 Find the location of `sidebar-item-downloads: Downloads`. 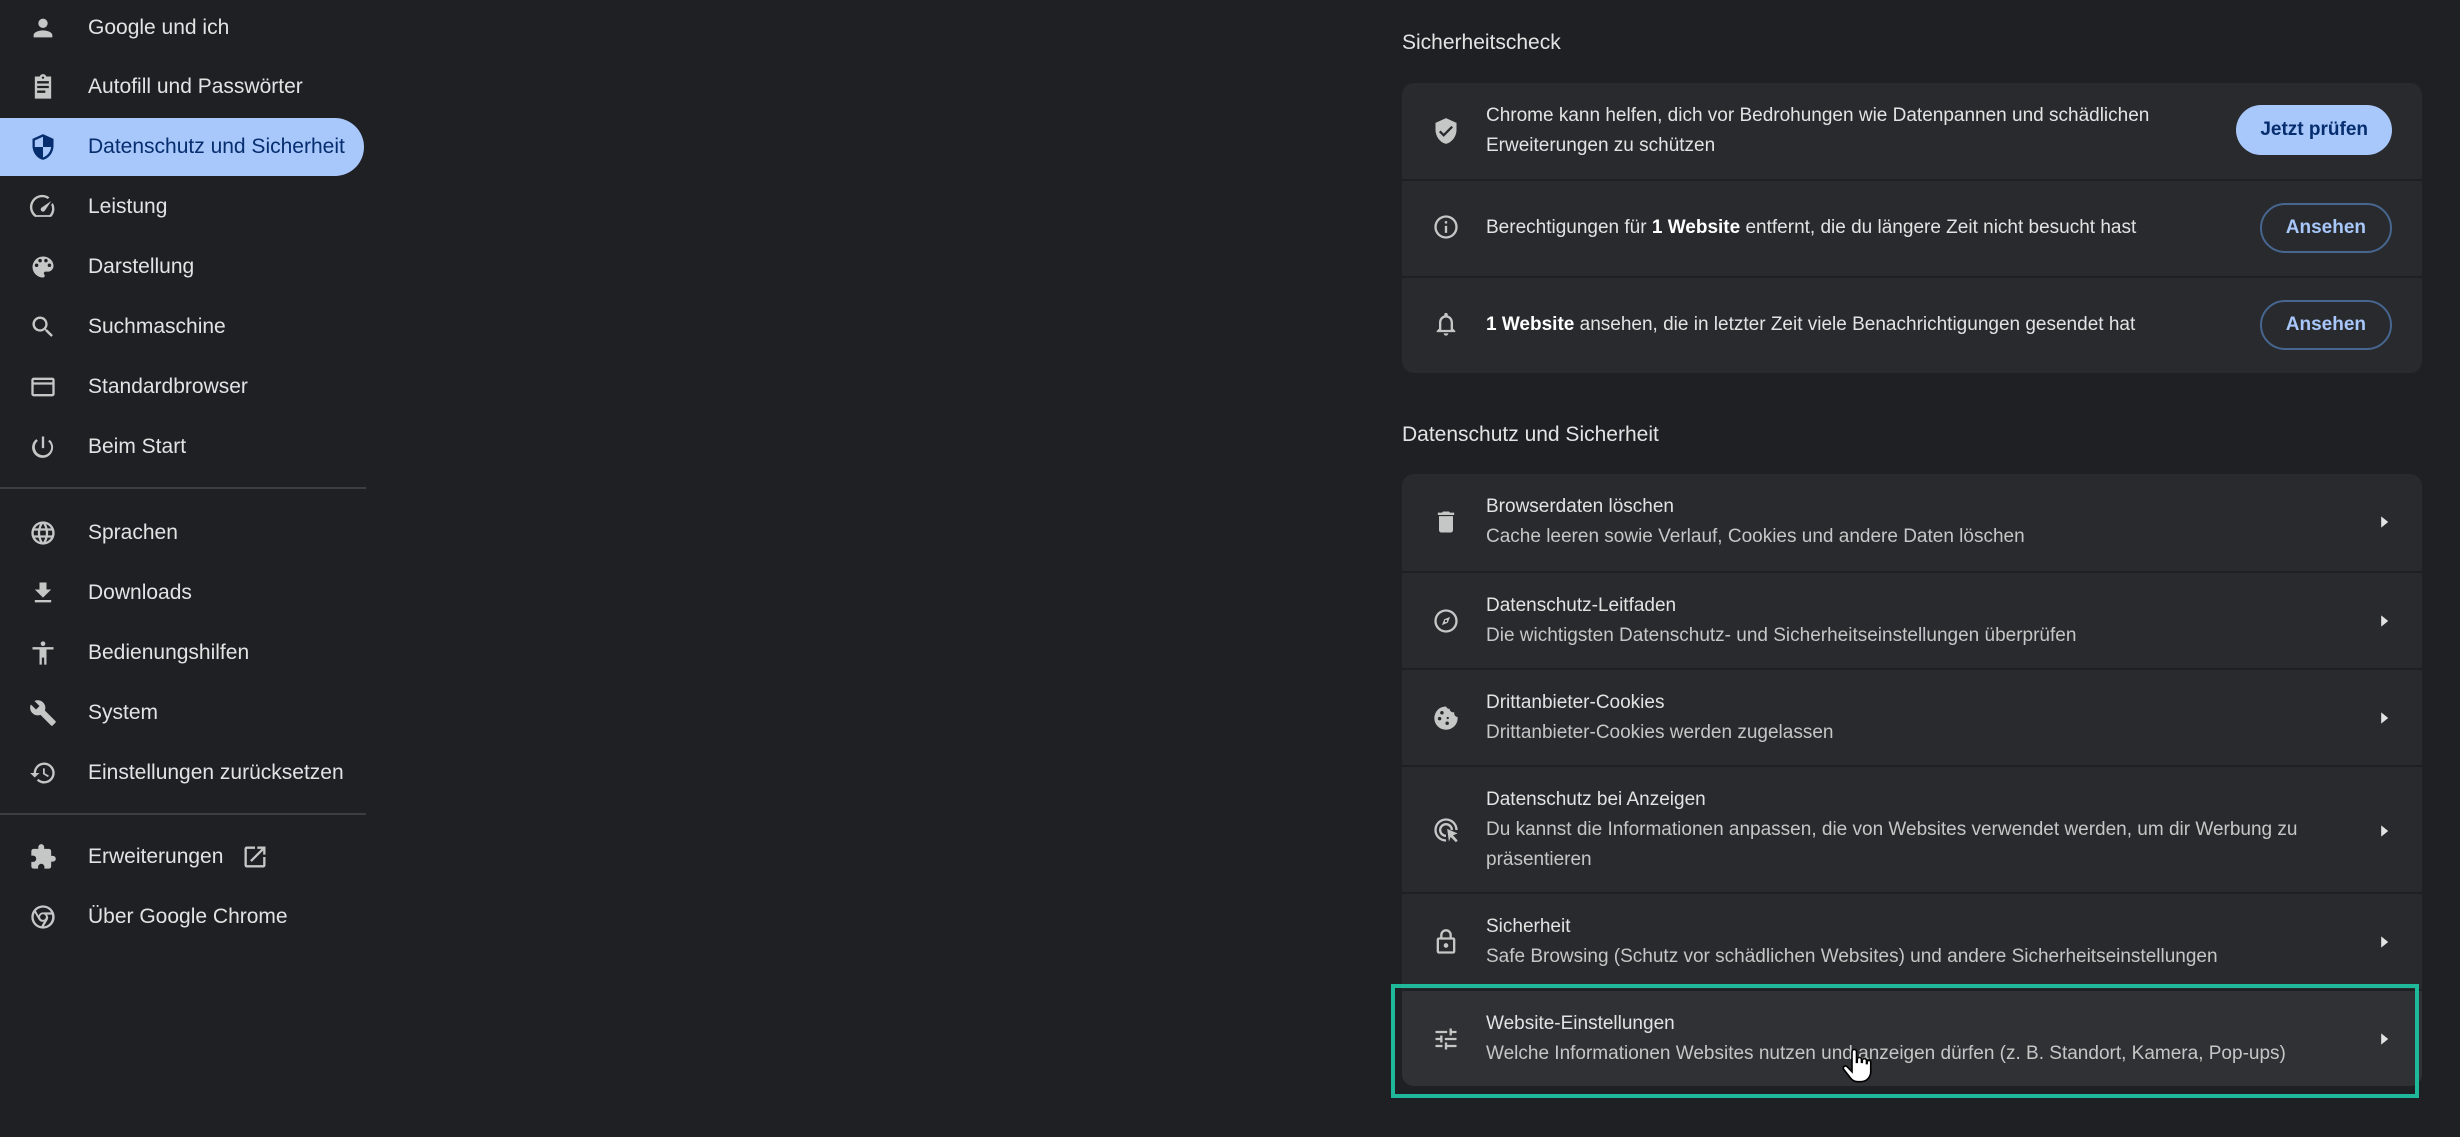

sidebar-item-downloads: Downloads is located at coordinates (96, 593).